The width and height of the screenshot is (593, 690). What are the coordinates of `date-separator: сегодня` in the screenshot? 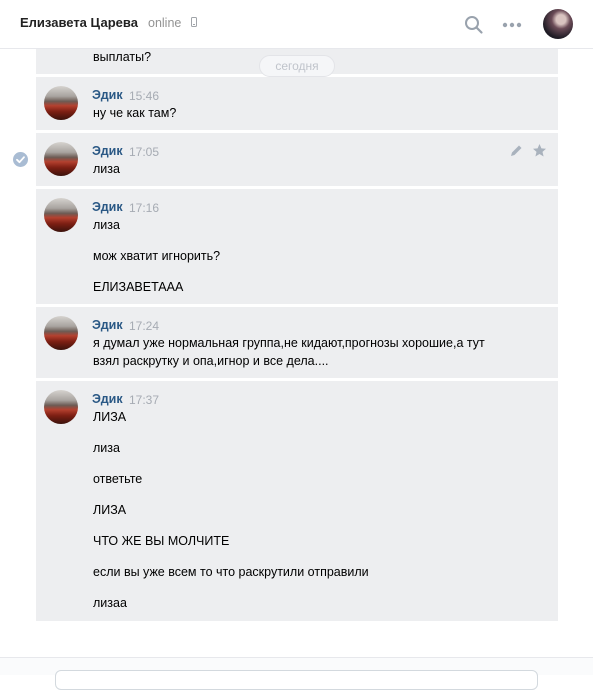 It's located at (297, 66).